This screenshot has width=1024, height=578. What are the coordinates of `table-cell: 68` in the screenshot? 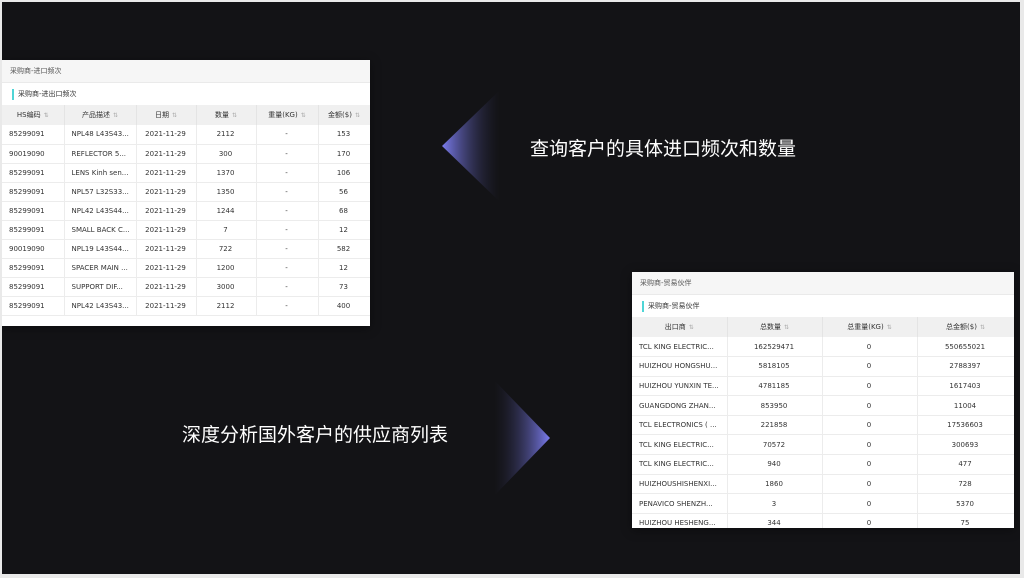 It's located at (344, 211).